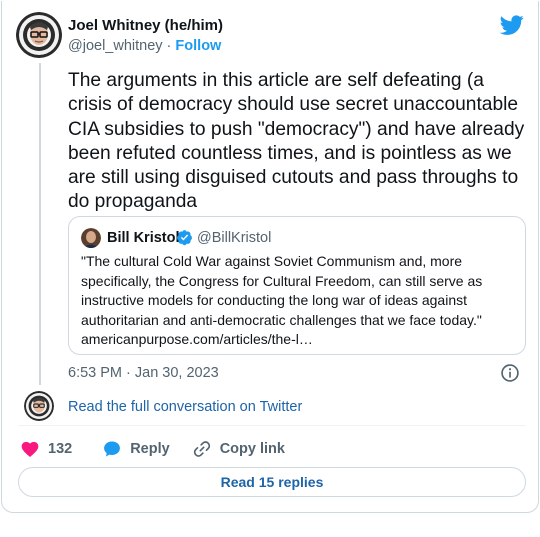 The height and width of the screenshot is (537, 540). Describe the element at coordinates (512, 25) in the screenshot. I see `twitter-bird-icon` at that location.